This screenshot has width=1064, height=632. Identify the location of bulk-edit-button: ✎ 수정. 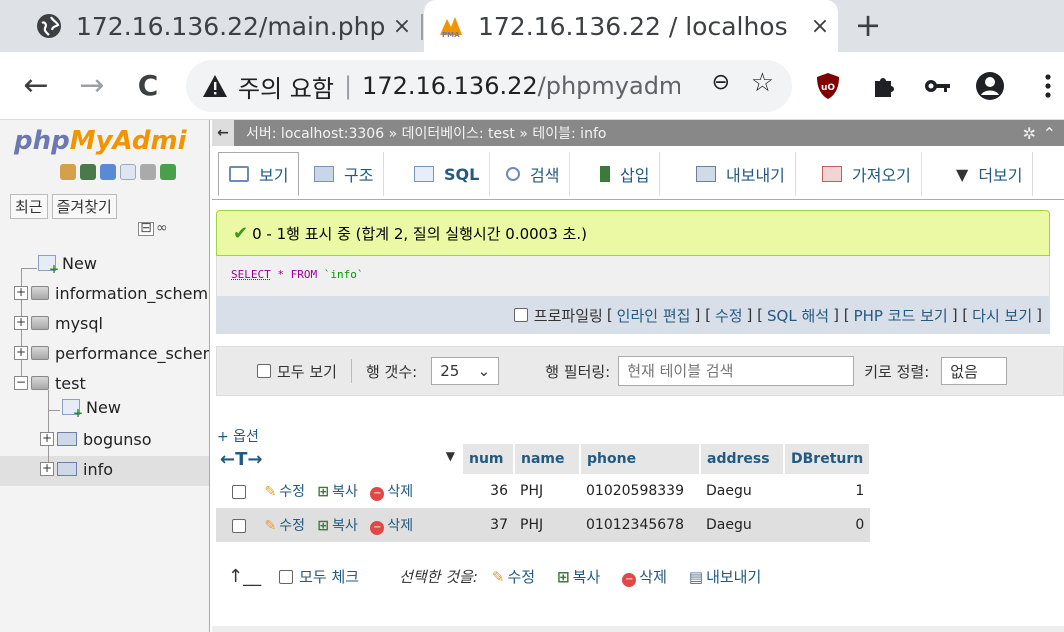
(513, 576).